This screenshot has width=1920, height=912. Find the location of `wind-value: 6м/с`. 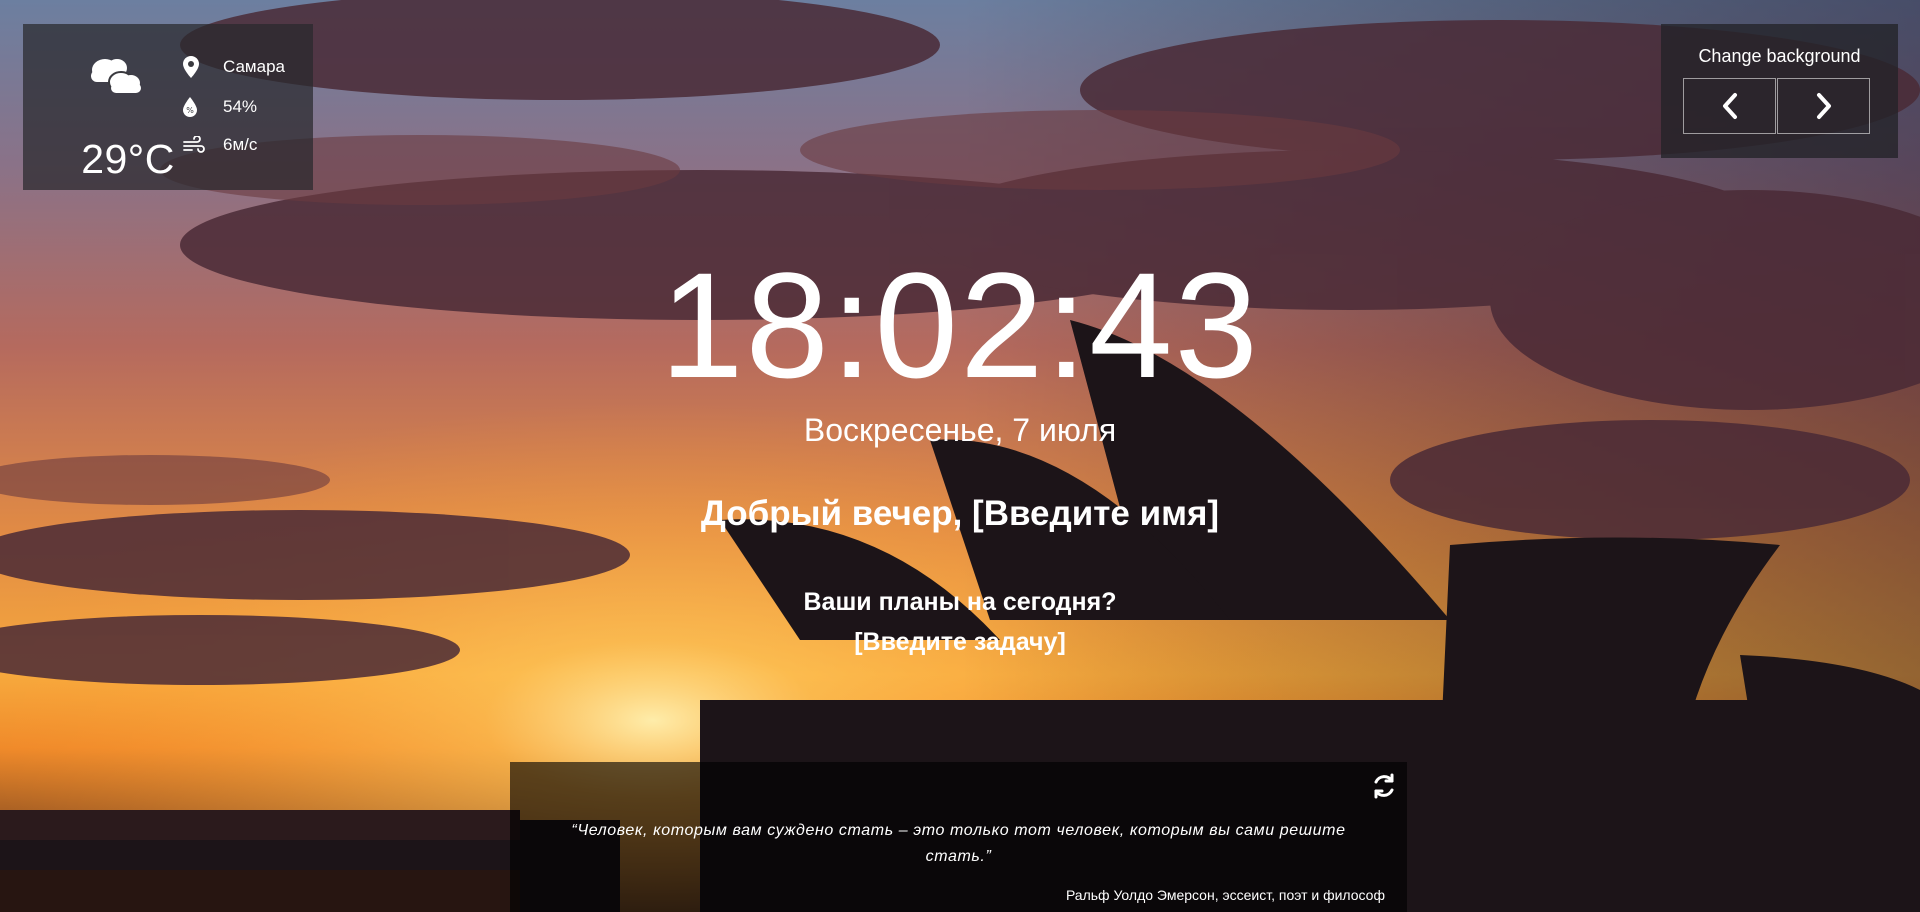

wind-value: 6м/с is located at coordinates (240, 144).